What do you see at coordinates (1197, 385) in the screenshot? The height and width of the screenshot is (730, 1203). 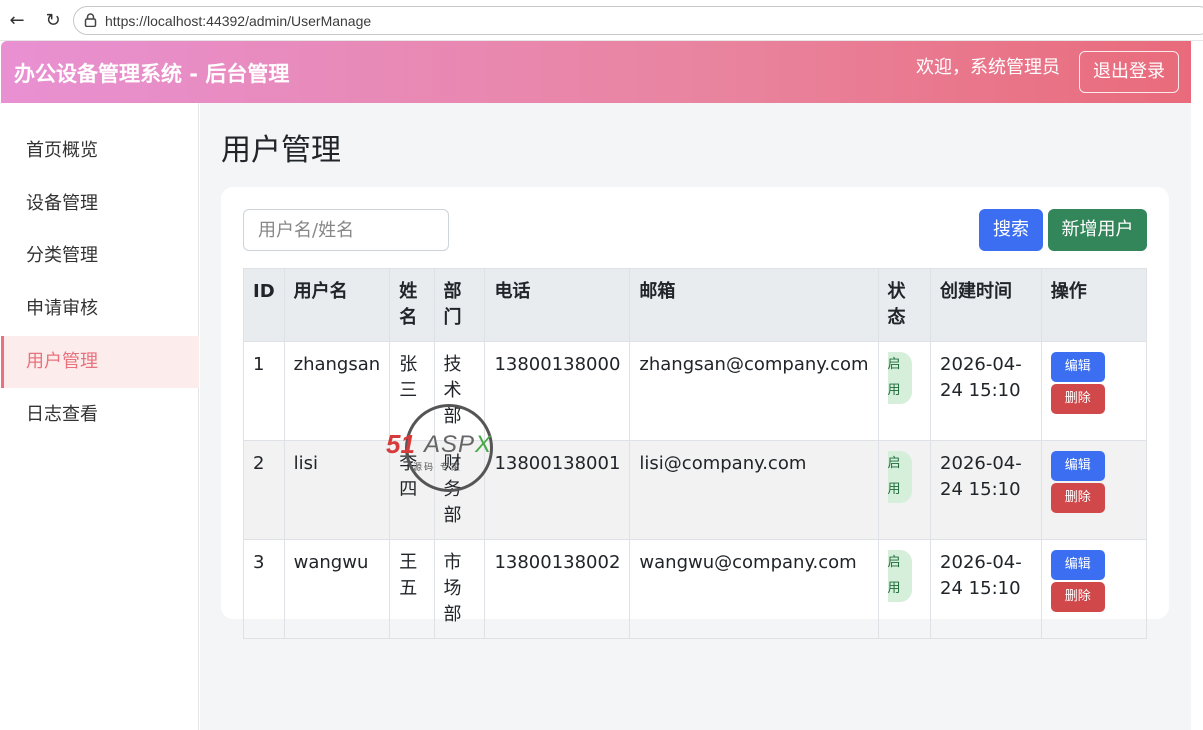 I see `side-panel-edge` at bounding box center [1197, 385].